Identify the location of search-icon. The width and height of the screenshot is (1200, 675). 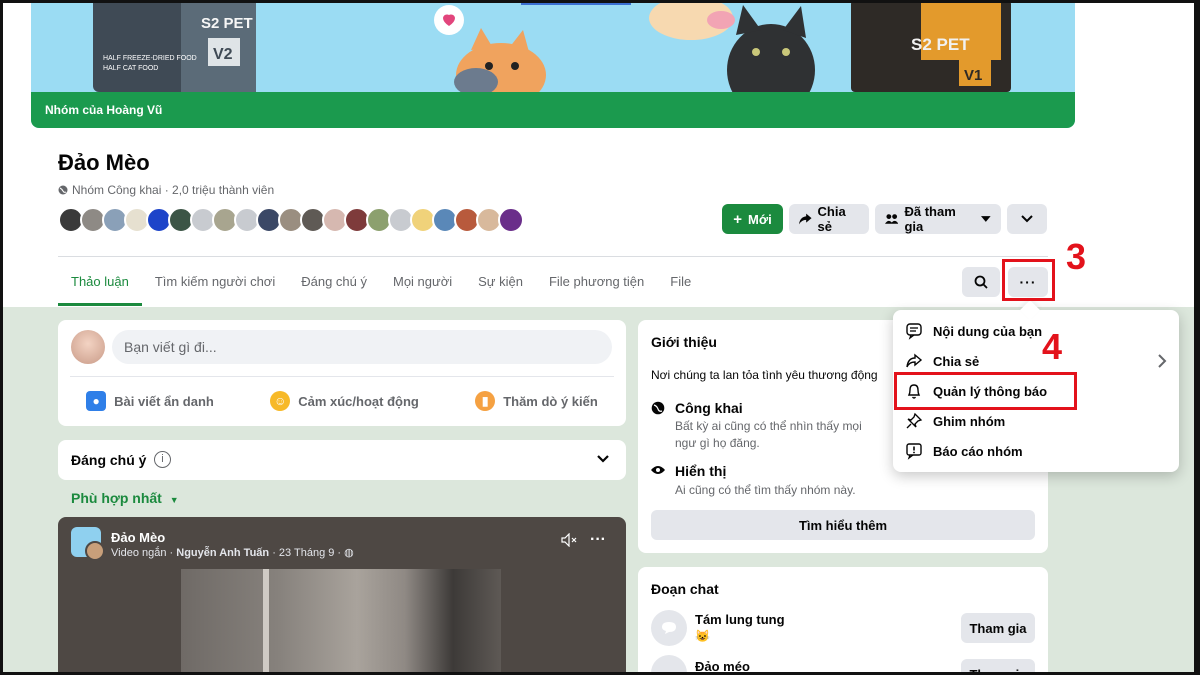
(981, 282).